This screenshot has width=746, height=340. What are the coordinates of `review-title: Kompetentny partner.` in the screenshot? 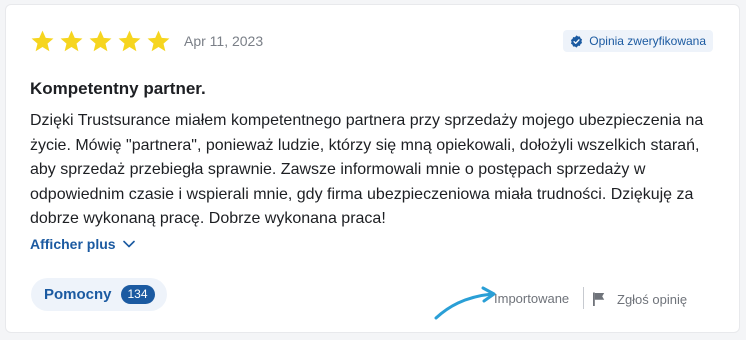 It's located at (118, 88).